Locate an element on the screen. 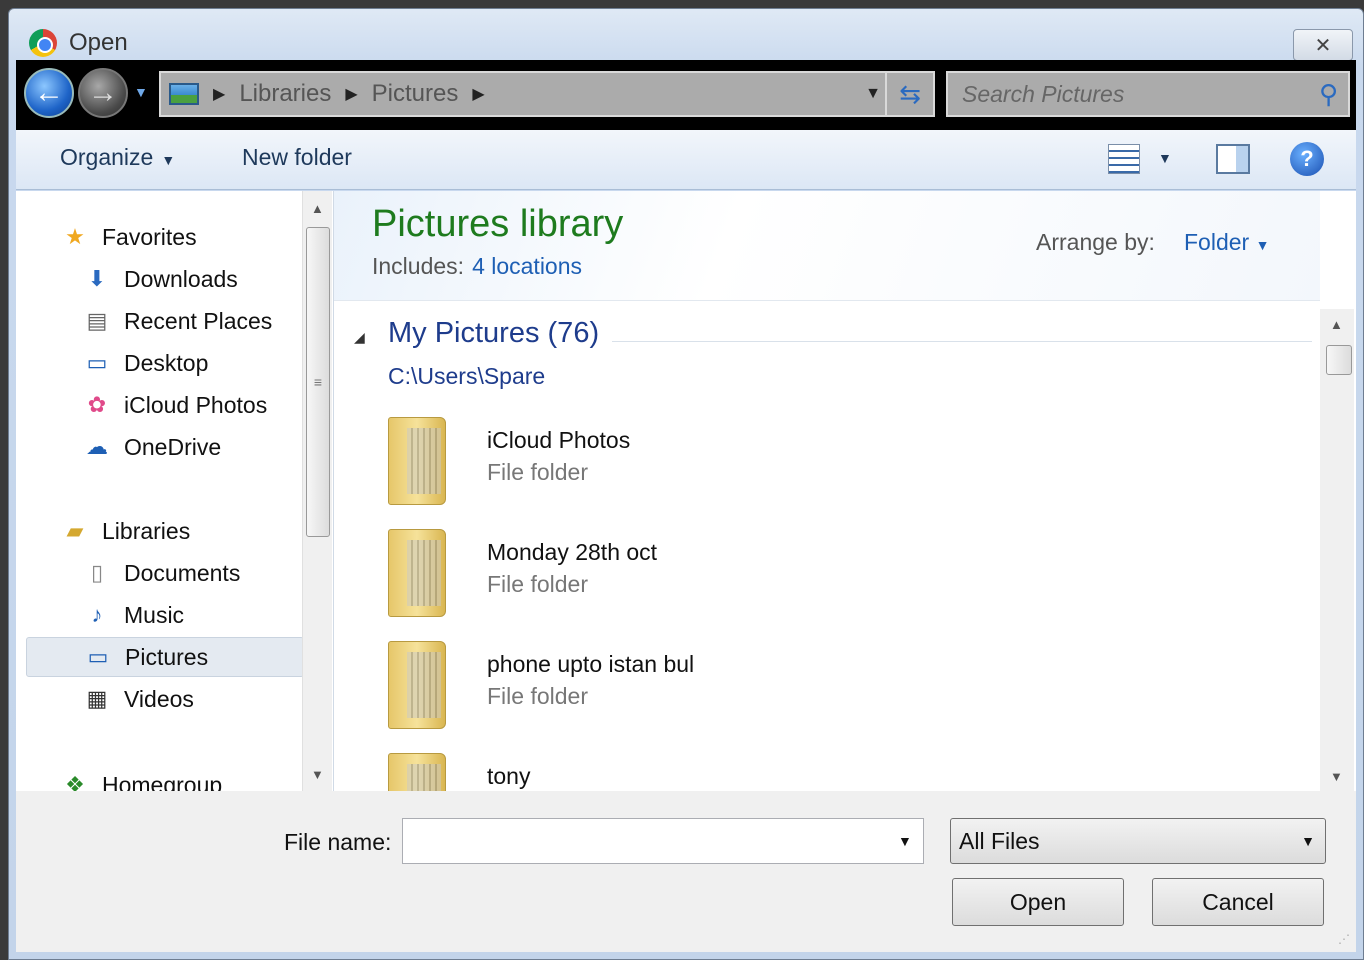 This screenshot has width=1364, height=960. file-type-select: All Files ▼ is located at coordinates (1138, 841).